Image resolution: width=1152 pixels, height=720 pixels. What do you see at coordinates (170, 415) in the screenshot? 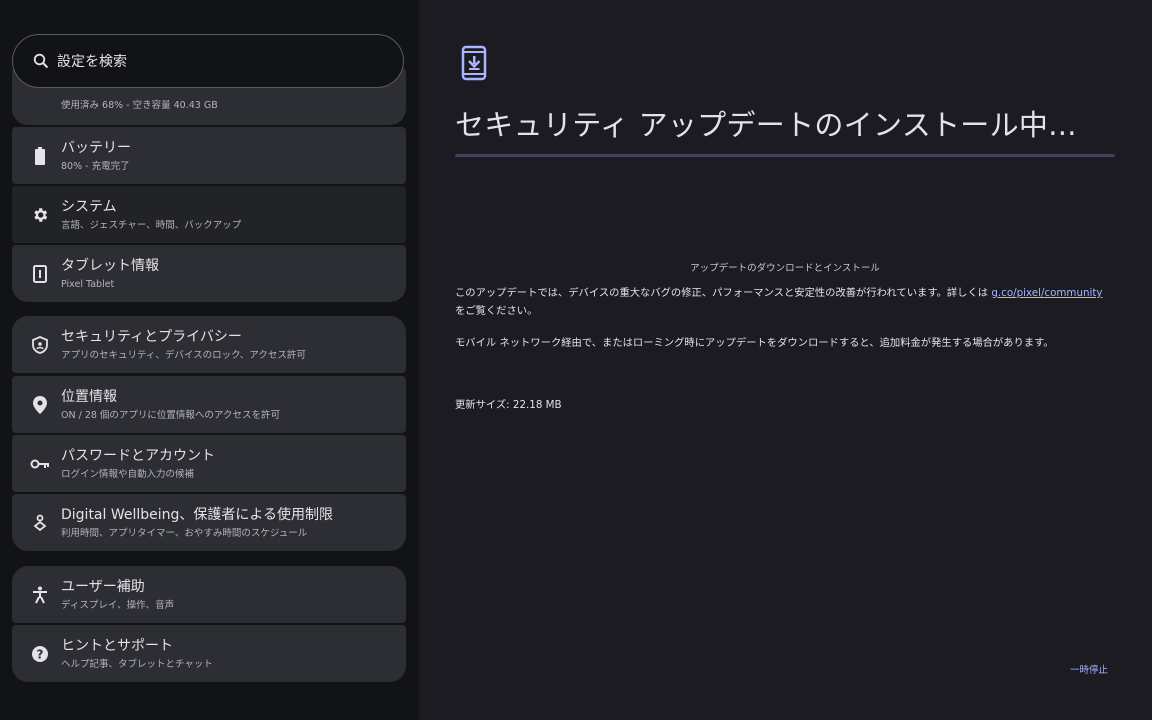
I see `settings-item-subtitle: ON / 28 個のアプリに位置情報へのアクセスを許可` at bounding box center [170, 415].